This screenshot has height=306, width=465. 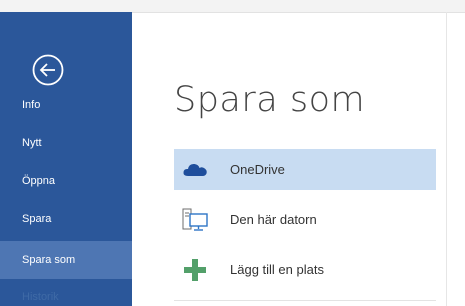 I want to click on sidebar-item-save-as: Spara som, so click(x=66, y=260).